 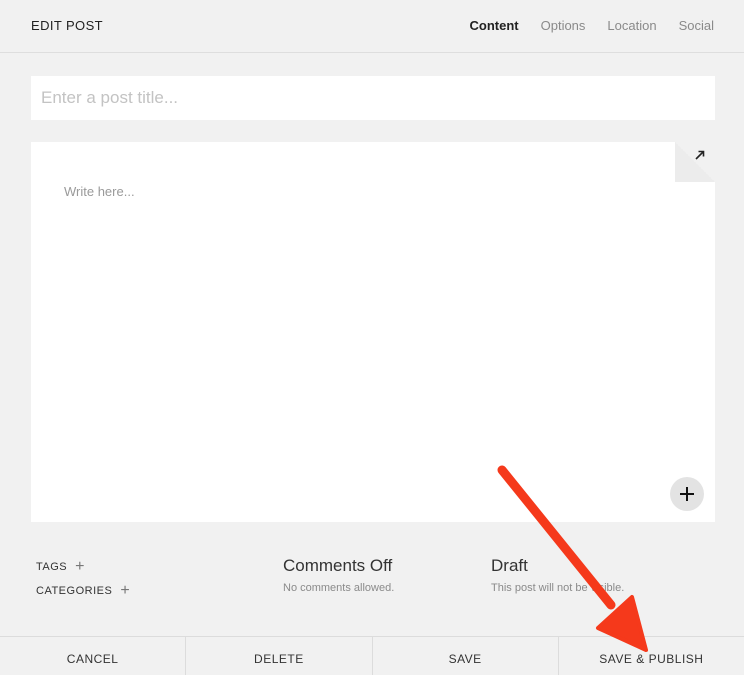 What do you see at coordinates (338, 565) in the screenshot?
I see `comments-title: Comments Off` at bounding box center [338, 565].